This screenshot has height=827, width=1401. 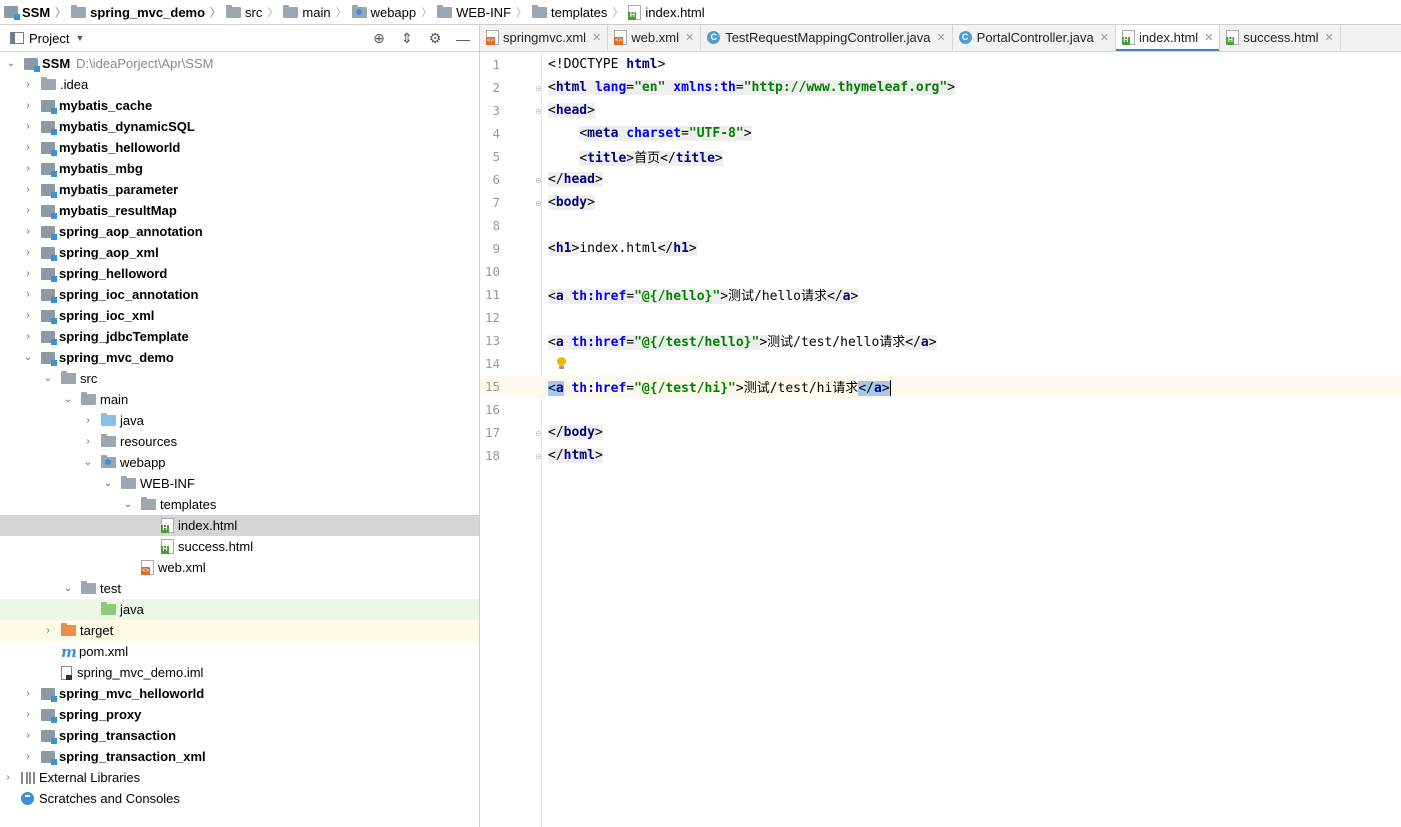 What do you see at coordinates (239, 294) in the screenshot?
I see `tree-item-module: › spring_ioc_annotation` at bounding box center [239, 294].